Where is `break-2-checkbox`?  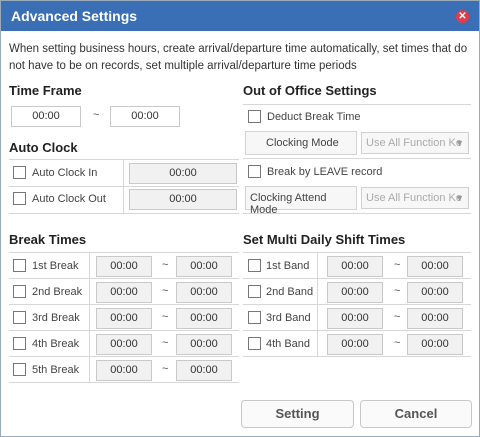 break-2-checkbox is located at coordinates (19, 291).